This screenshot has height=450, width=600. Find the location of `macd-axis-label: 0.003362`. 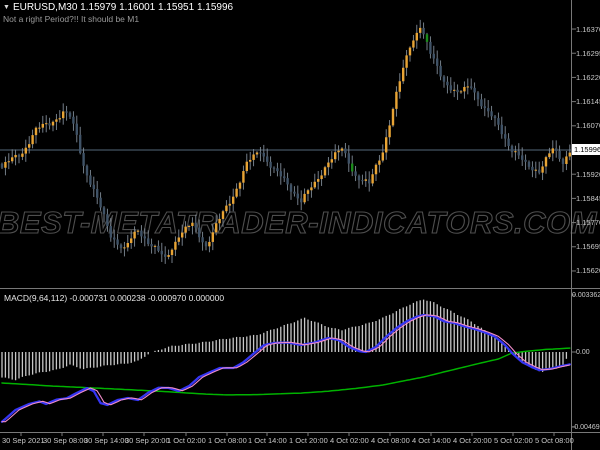

macd-axis-label: 0.003362 is located at coordinates (586, 295).